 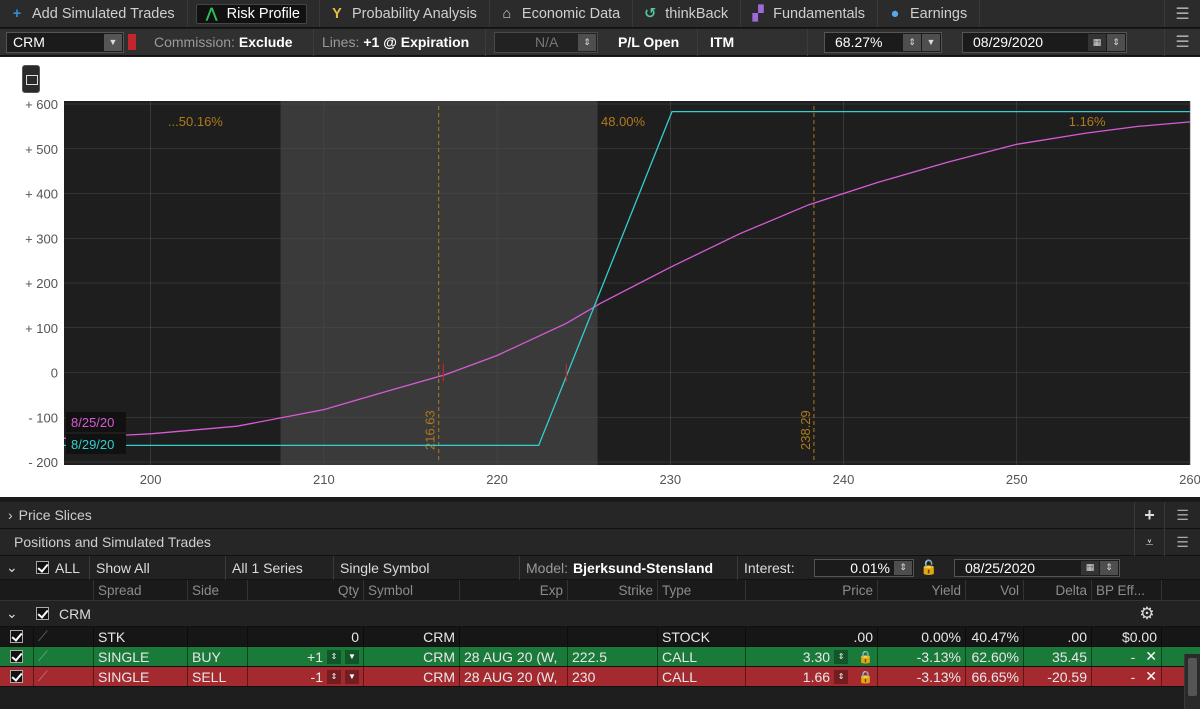 What do you see at coordinates (995, 590) in the screenshot?
I see `column-header-vol: Vol` at bounding box center [995, 590].